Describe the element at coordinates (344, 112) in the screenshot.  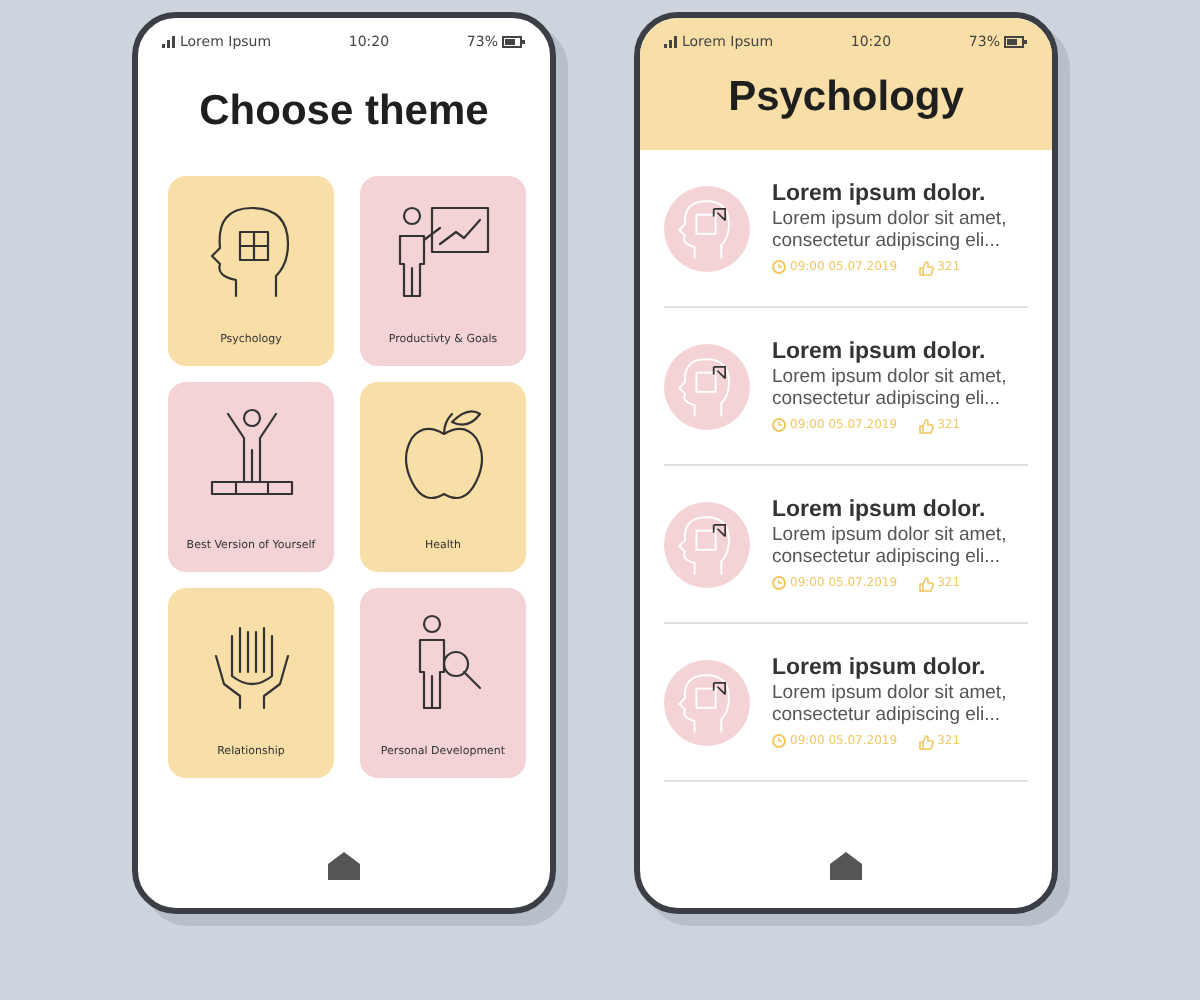
I see `screen-title: Choose theme` at that location.